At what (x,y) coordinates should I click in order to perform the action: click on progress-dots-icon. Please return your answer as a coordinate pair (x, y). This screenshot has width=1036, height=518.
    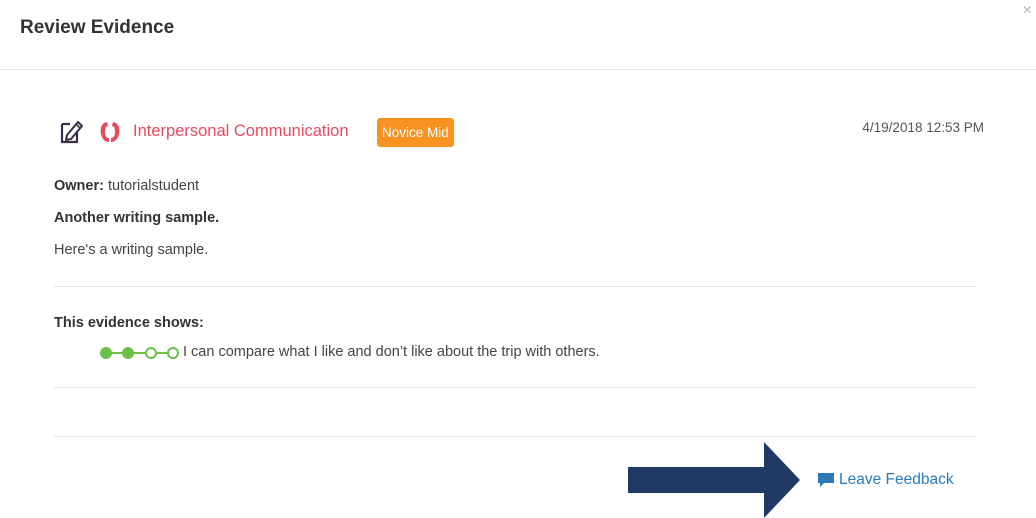
    Looking at the image, I should click on (139, 353).